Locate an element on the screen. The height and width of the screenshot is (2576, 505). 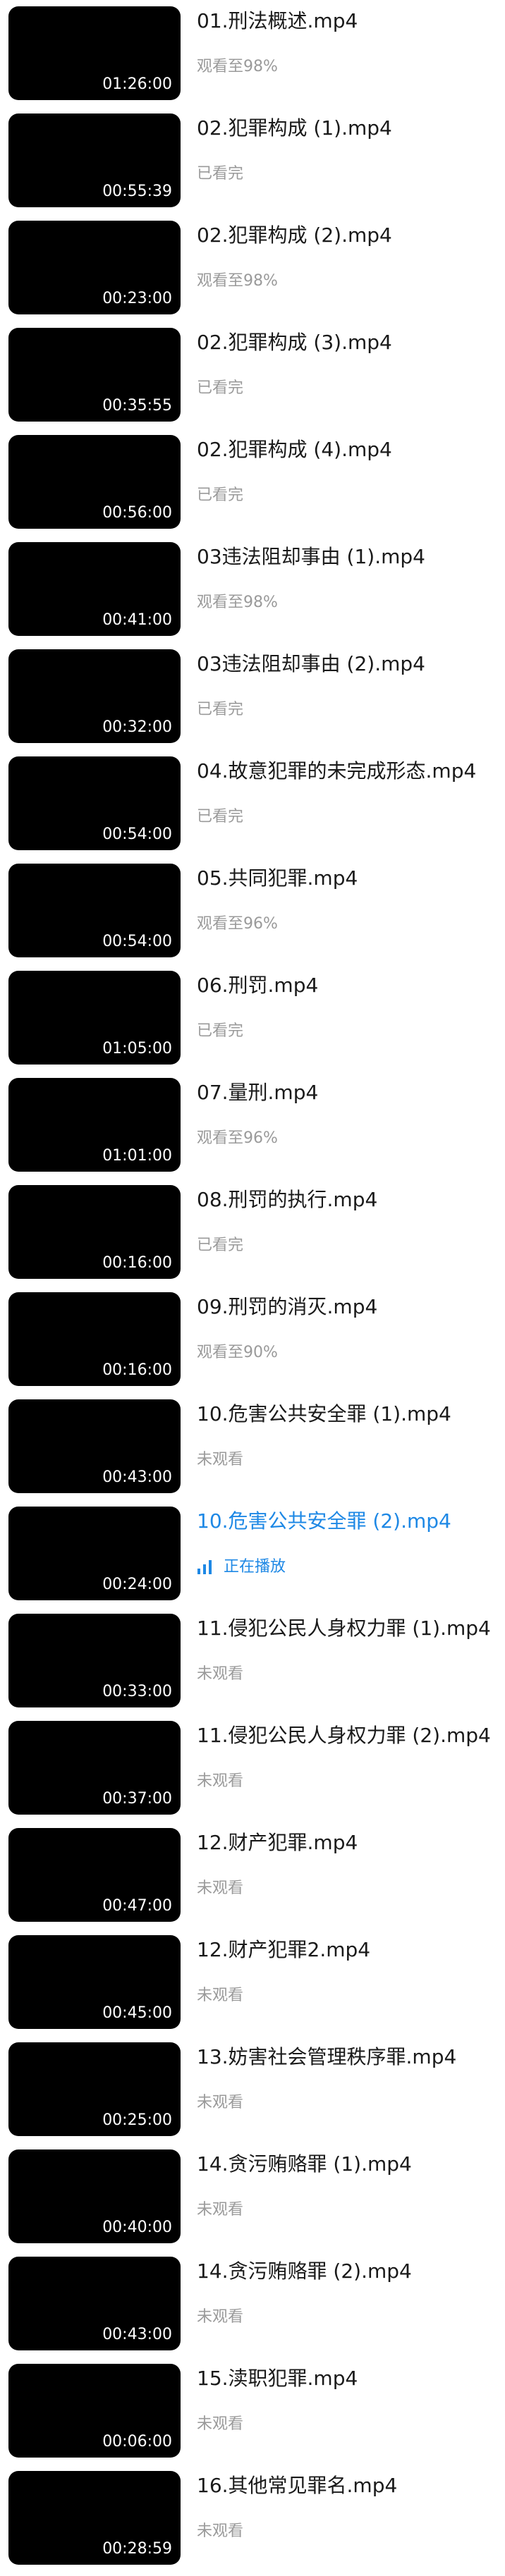
video-thumbnail: 01:01:00 is located at coordinates (95, 1125).